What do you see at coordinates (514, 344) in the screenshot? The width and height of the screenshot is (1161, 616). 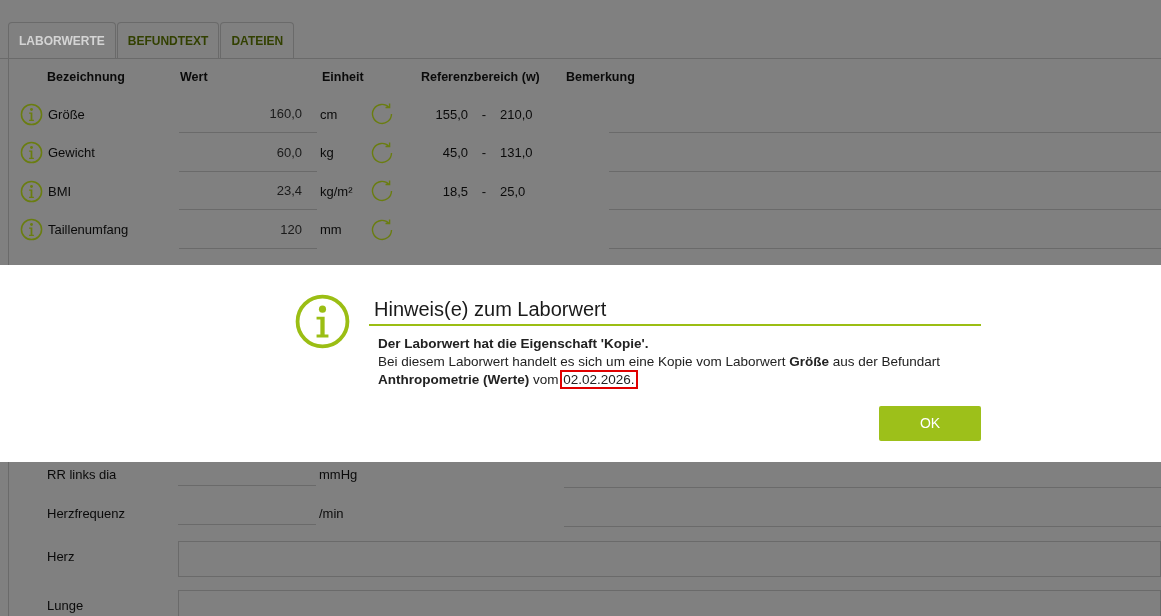 I see `message-heading: Der Laborwert hat die Eigenschaft 'Kopie'.` at bounding box center [514, 344].